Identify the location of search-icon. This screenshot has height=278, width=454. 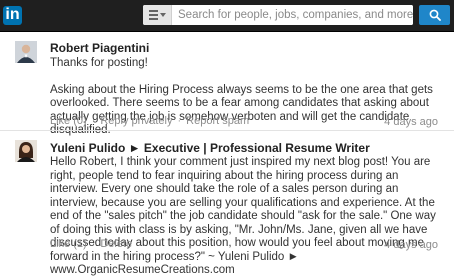
(435, 15).